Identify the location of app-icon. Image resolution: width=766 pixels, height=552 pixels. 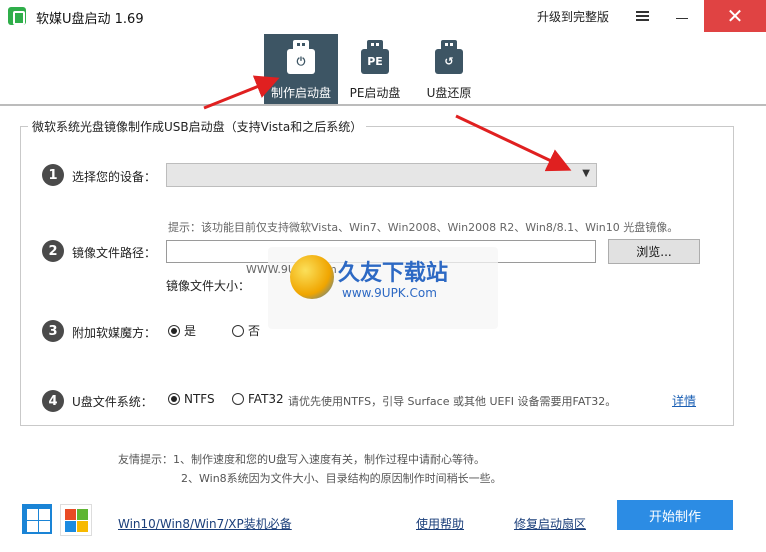
(17, 16).